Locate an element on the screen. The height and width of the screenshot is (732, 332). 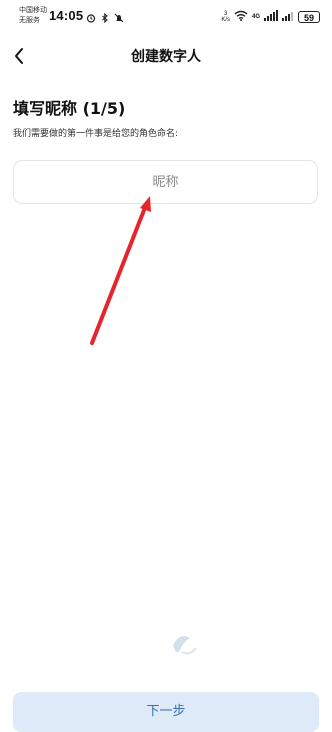
step-description: 我们需要做的第一件事是给您的角色命名: is located at coordinates (96, 134).